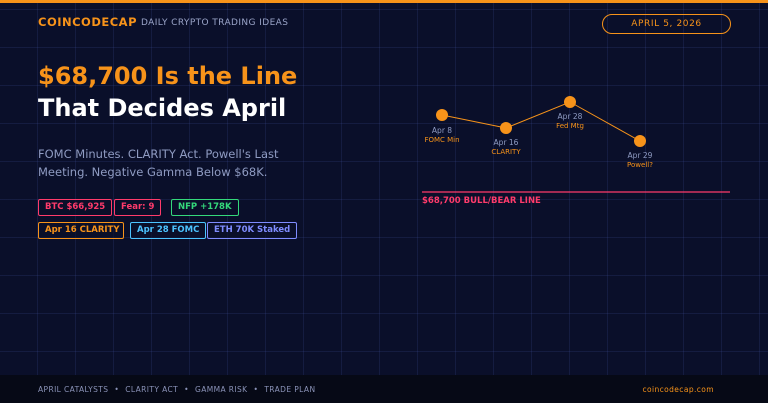 This screenshot has height=403, width=768. Describe the element at coordinates (138, 207) in the screenshot. I see `chip-fear-index: Fear: 9` at that location.